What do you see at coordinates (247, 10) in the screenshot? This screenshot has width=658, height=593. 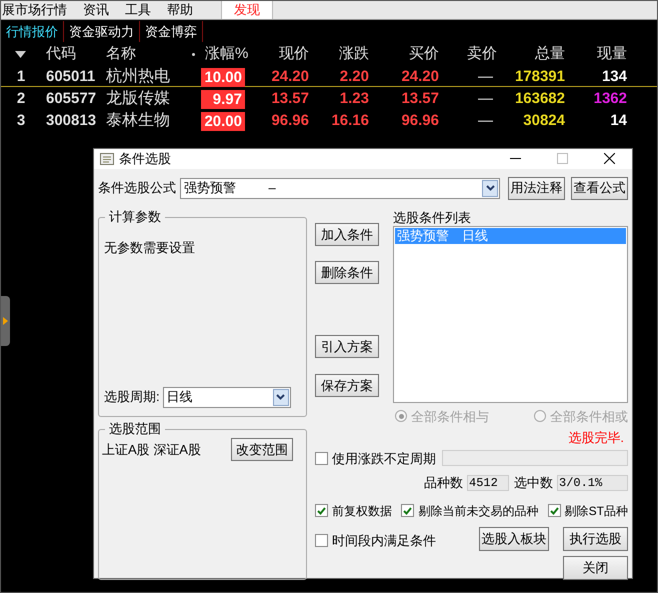 I see `menu-item: 发现` at bounding box center [247, 10].